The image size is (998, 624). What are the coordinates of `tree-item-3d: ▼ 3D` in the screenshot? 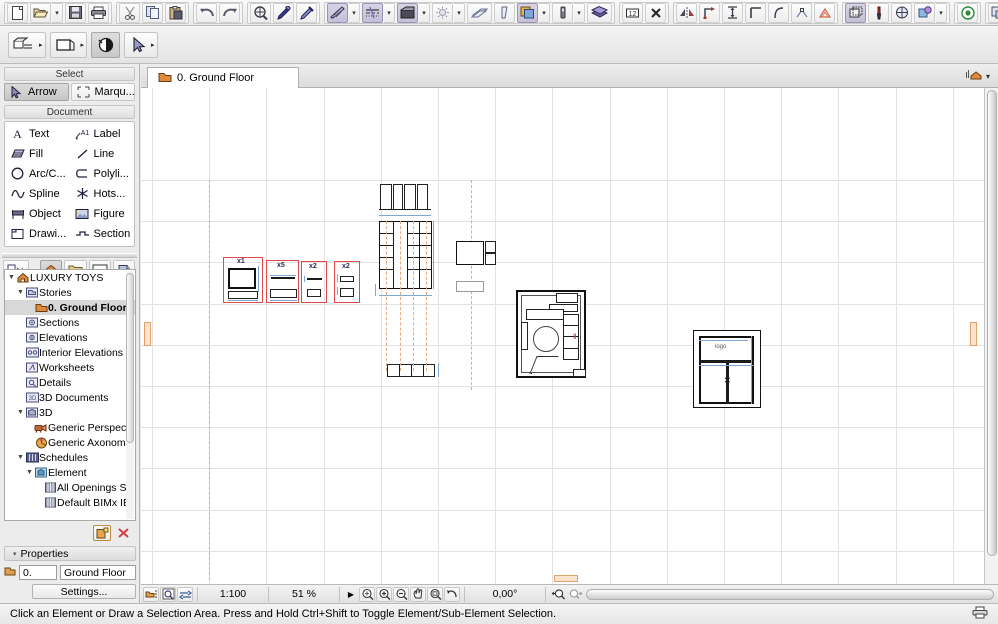 It's located at (70, 412).